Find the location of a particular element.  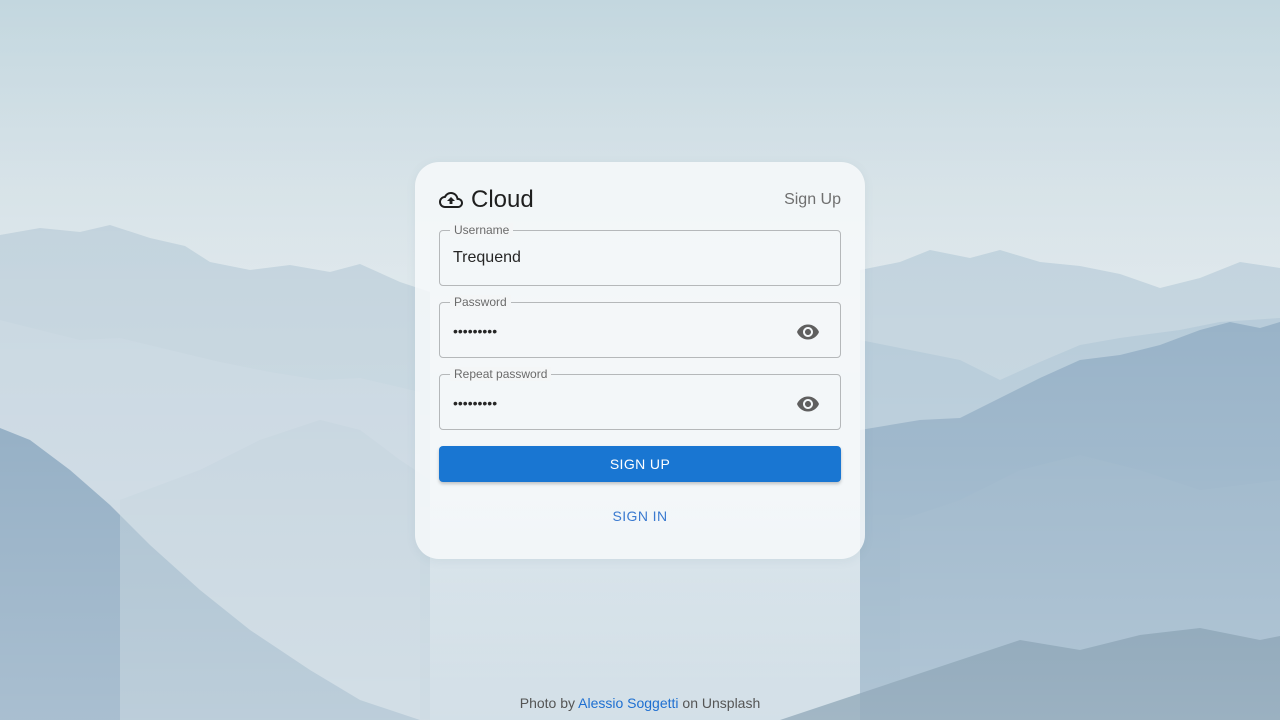

photo-credit: Photo by Alessio Soggetti on Unsplash is located at coordinates (640, 703).